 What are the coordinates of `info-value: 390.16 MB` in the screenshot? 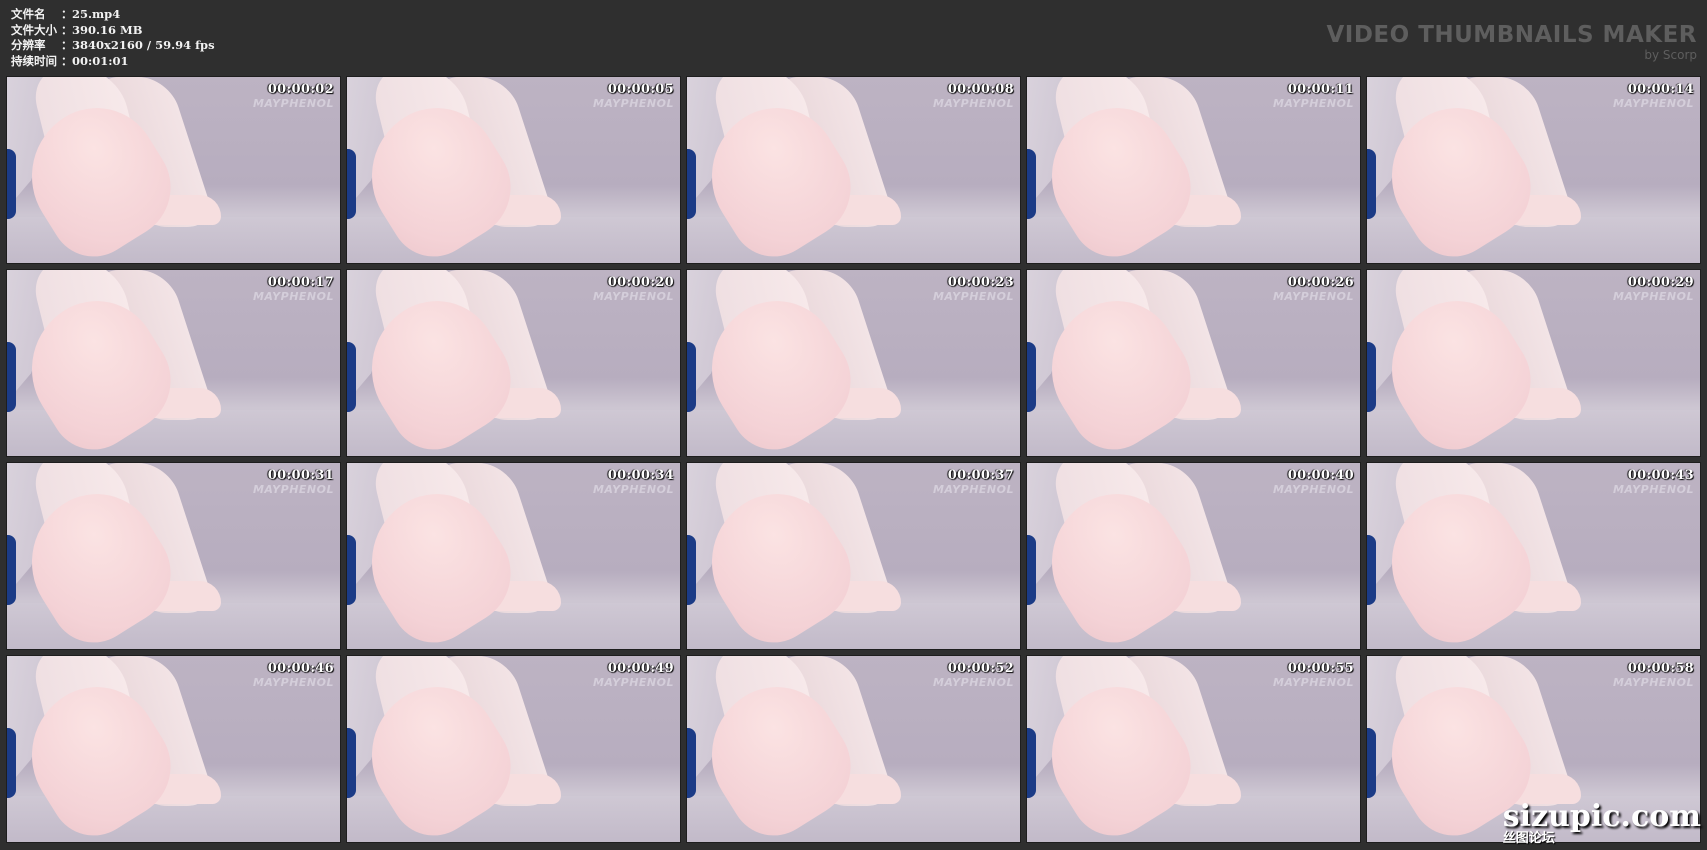 It's located at (107, 29).